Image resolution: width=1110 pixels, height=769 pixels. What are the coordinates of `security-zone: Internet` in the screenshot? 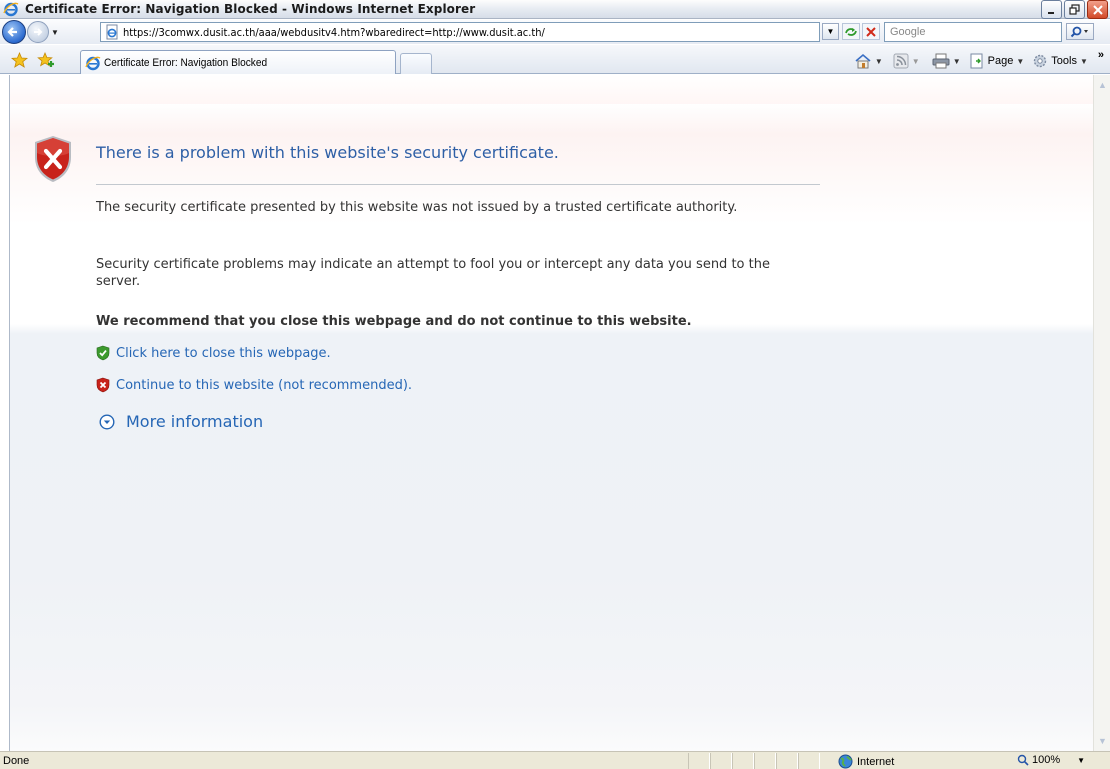 It's located at (866, 761).